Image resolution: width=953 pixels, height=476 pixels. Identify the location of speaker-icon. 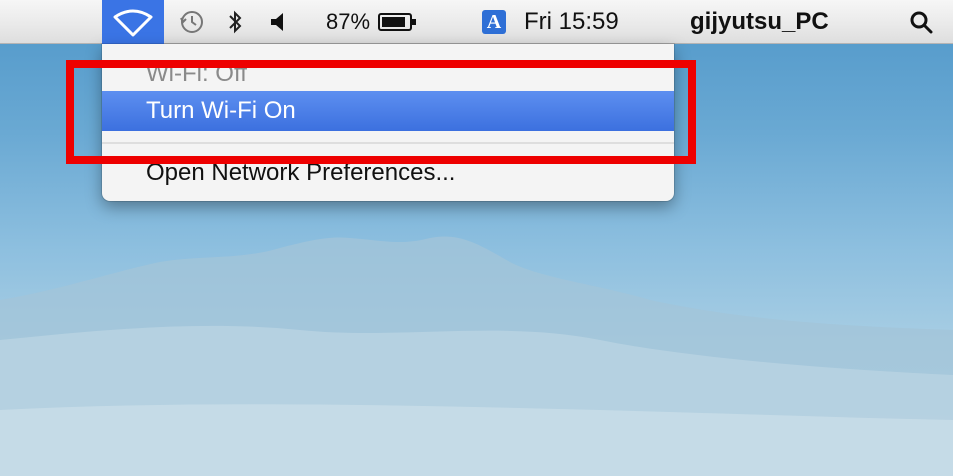
(277, 22).